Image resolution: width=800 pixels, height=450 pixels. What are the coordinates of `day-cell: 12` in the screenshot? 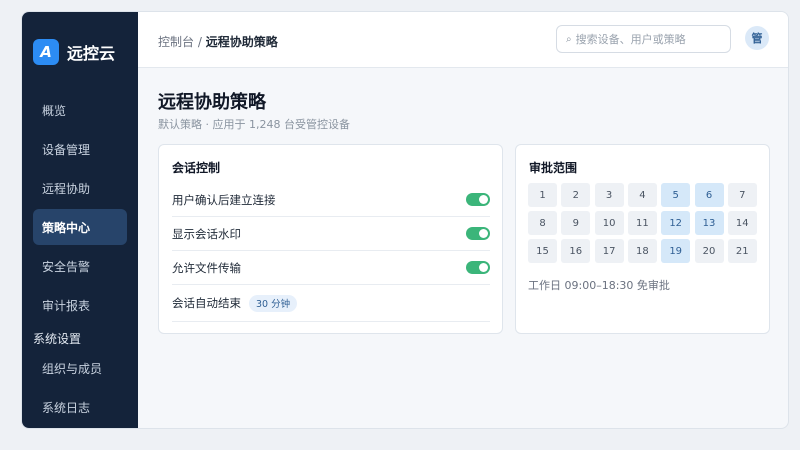 It's located at (676, 223).